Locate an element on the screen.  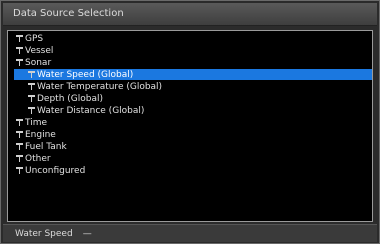
tree-item-label: Water Distance (Global) is located at coordinates (91, 110).